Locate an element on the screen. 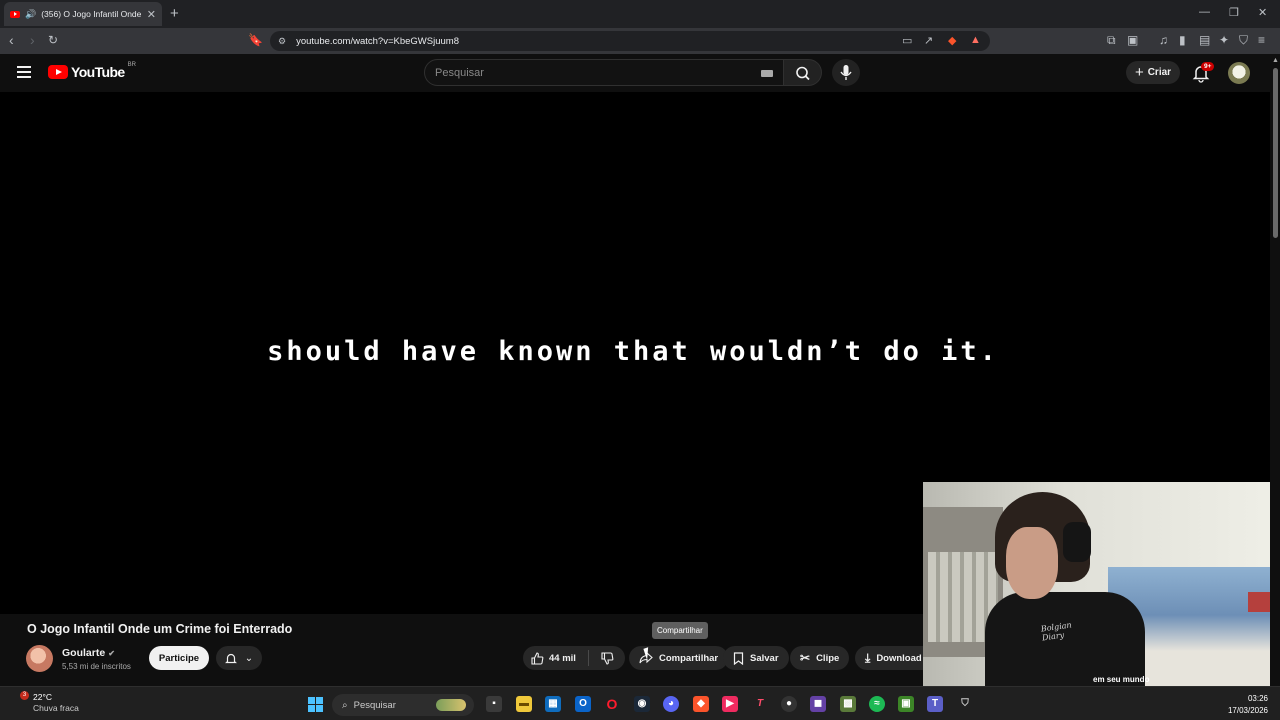 The width and height of the screenshot is (1280, 720). minecraft-icon: ▣ is located at coordinates (906, 704).